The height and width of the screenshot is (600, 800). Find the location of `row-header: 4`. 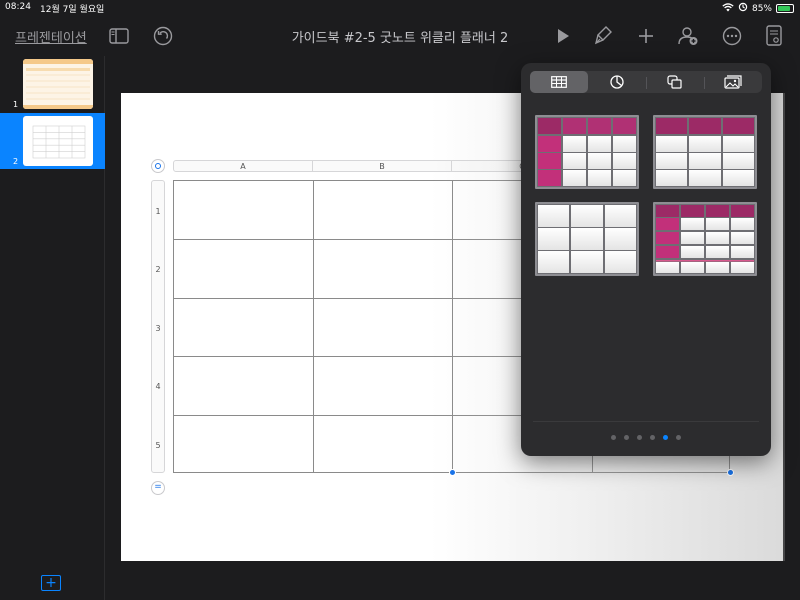

row-header: 4 is located at coordinates (158, 386).